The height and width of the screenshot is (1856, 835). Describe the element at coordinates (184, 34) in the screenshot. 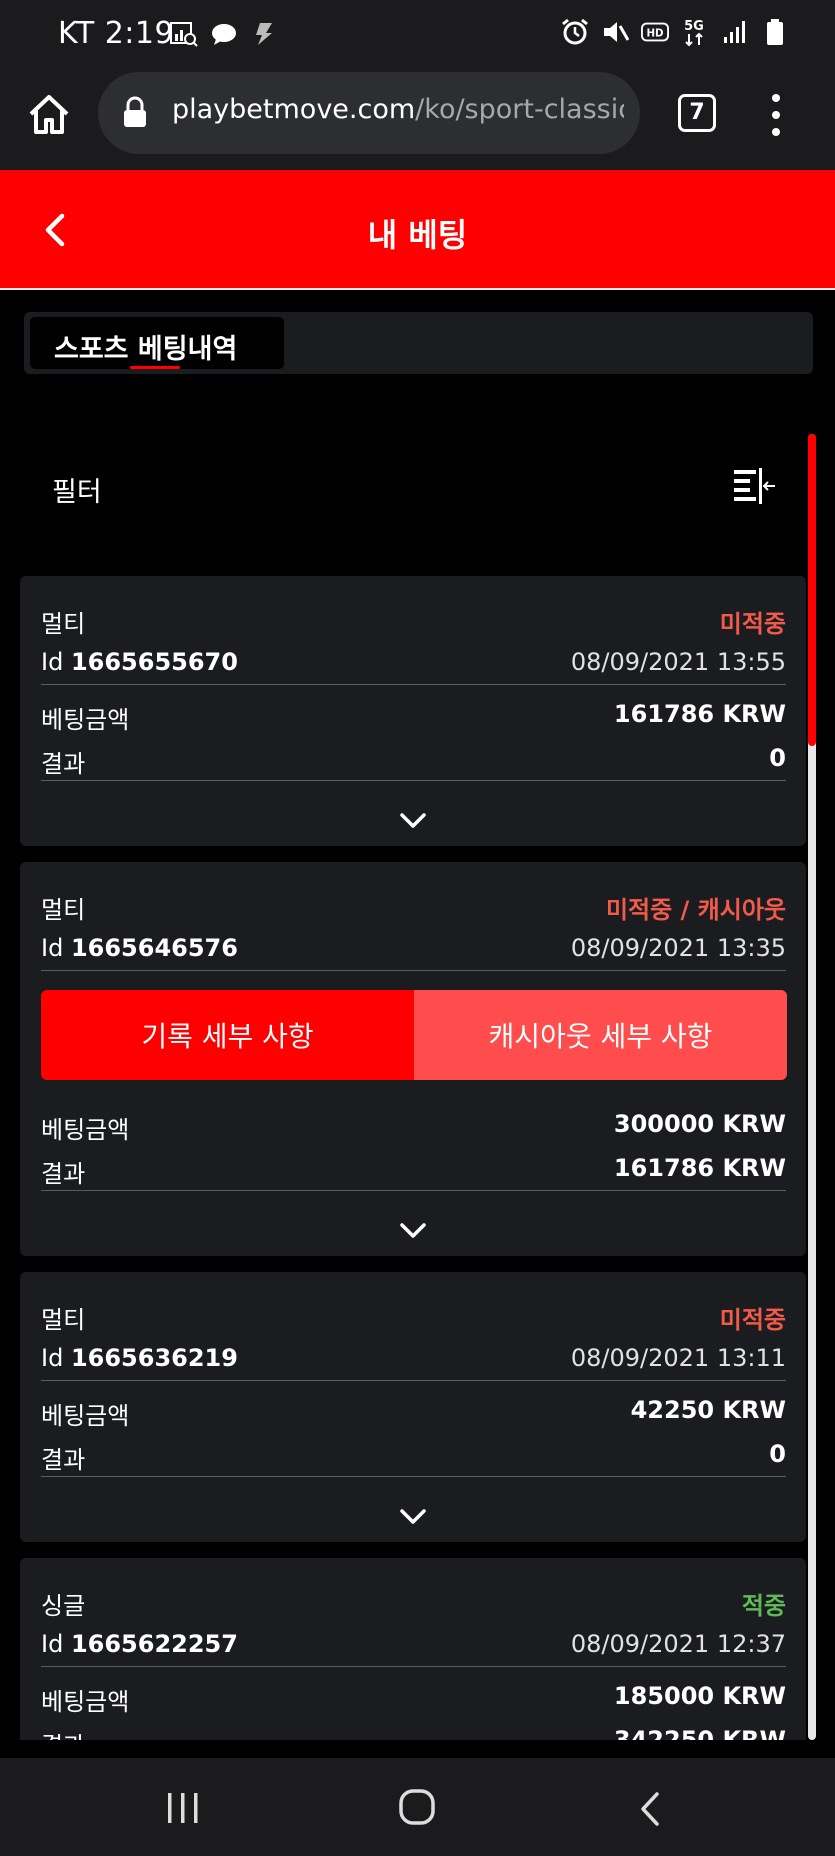

I see `analytics-icon` at that location.